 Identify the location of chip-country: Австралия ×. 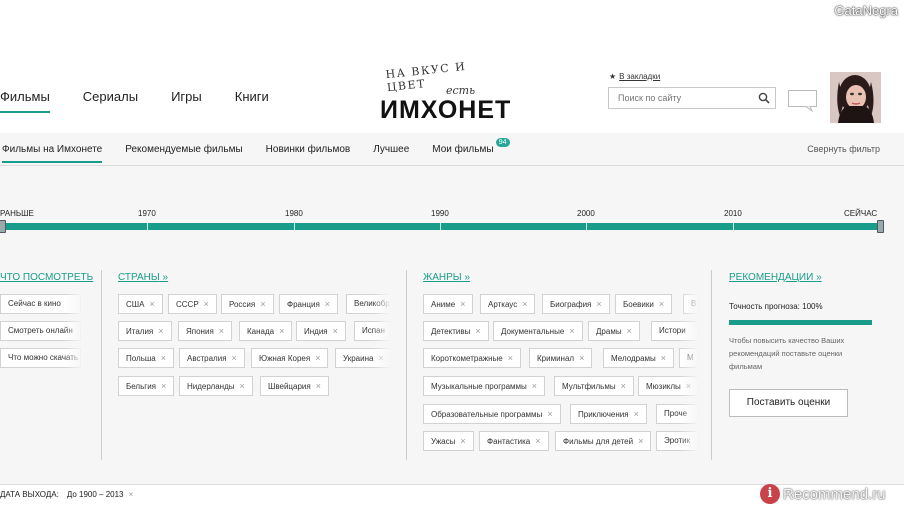
(212, 358).